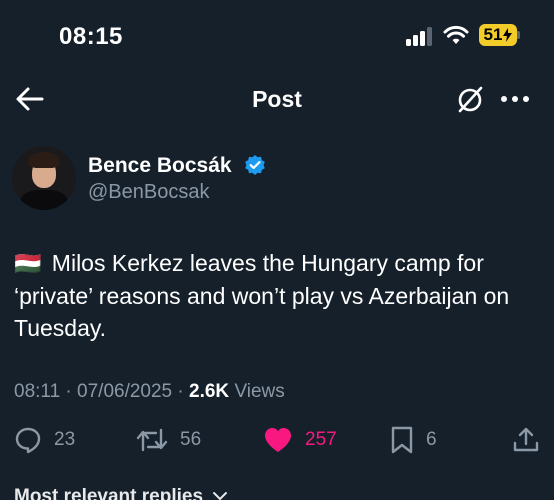 The height and width of the screenshot is (500, 554). Describe the element at coordinates (91, 36) in the screenshot. I see `status-time: 08:15` at that location.